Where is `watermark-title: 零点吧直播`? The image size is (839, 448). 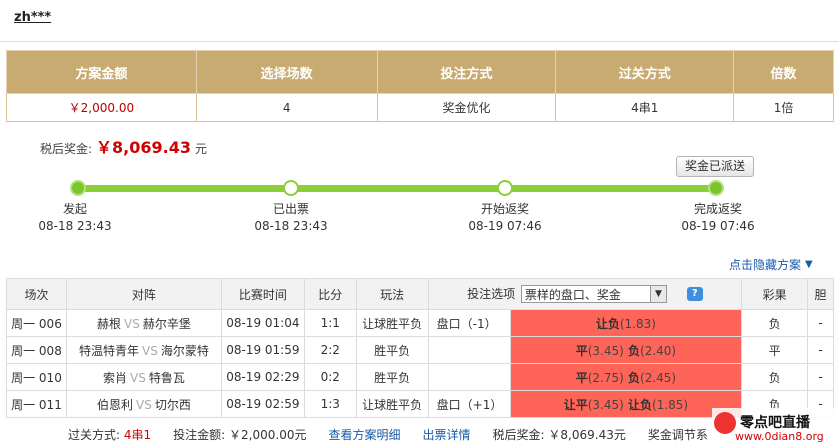 watermark-title: 零点吧直播 is located at coordinates (775, 423).